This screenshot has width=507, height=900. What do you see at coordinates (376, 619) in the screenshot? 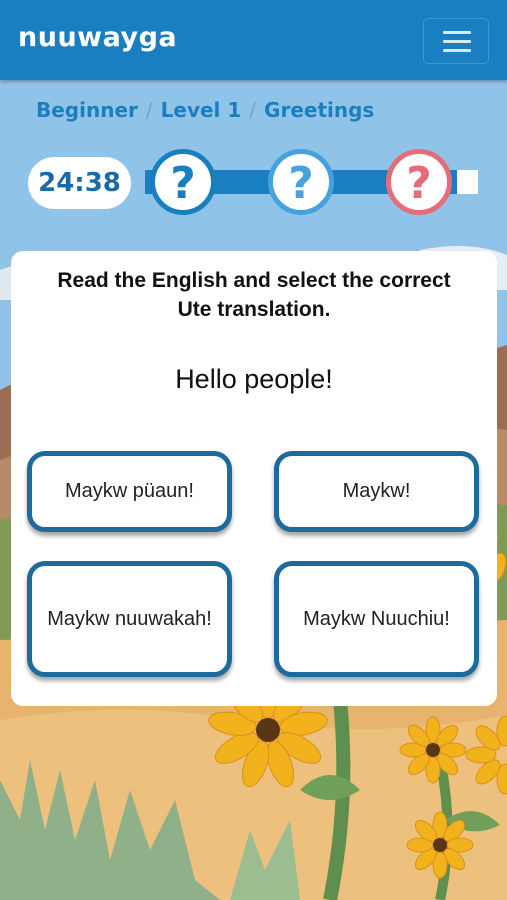
I see `answer-option-4: Maykw Nuuchiu!` at bounding box center [376, 619].